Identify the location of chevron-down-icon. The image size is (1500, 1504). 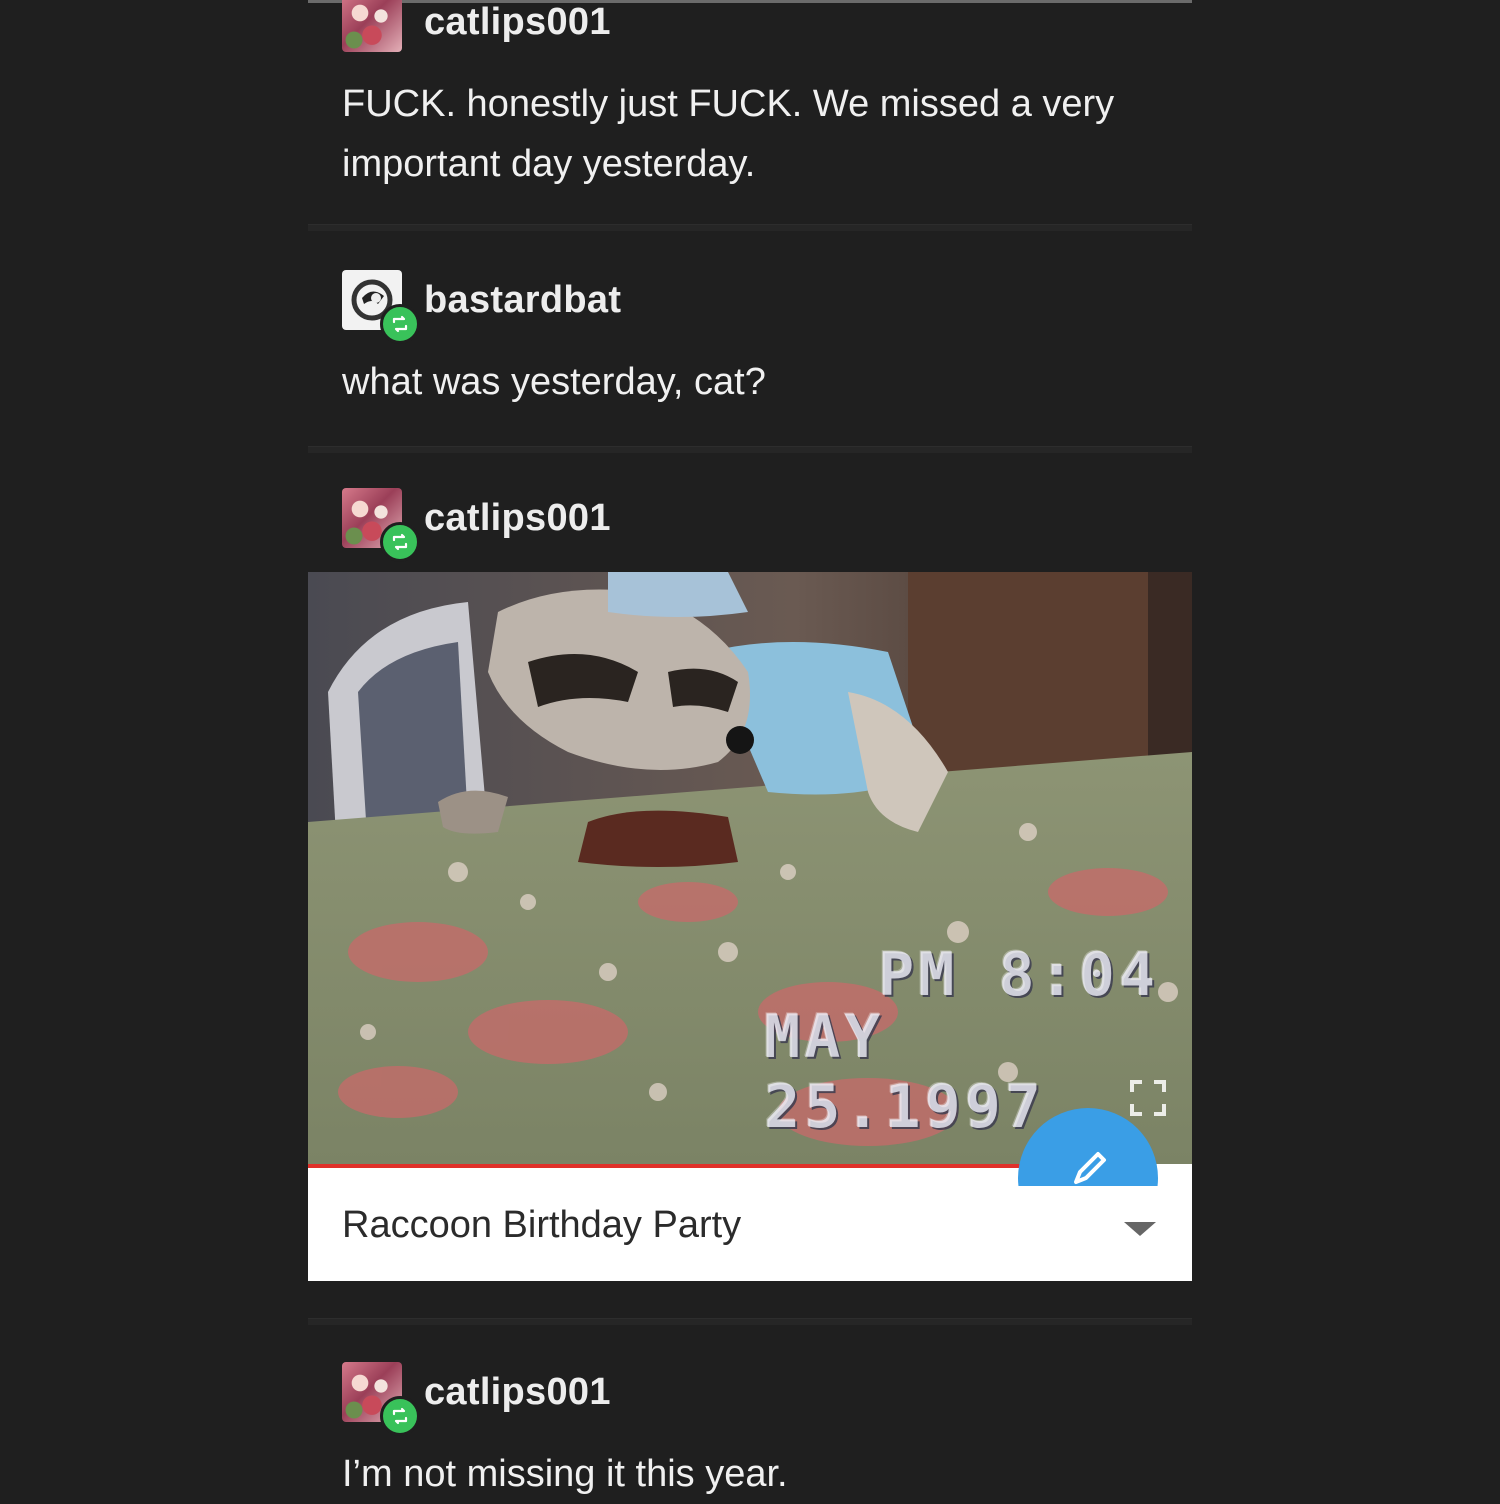
(1140, 1229).